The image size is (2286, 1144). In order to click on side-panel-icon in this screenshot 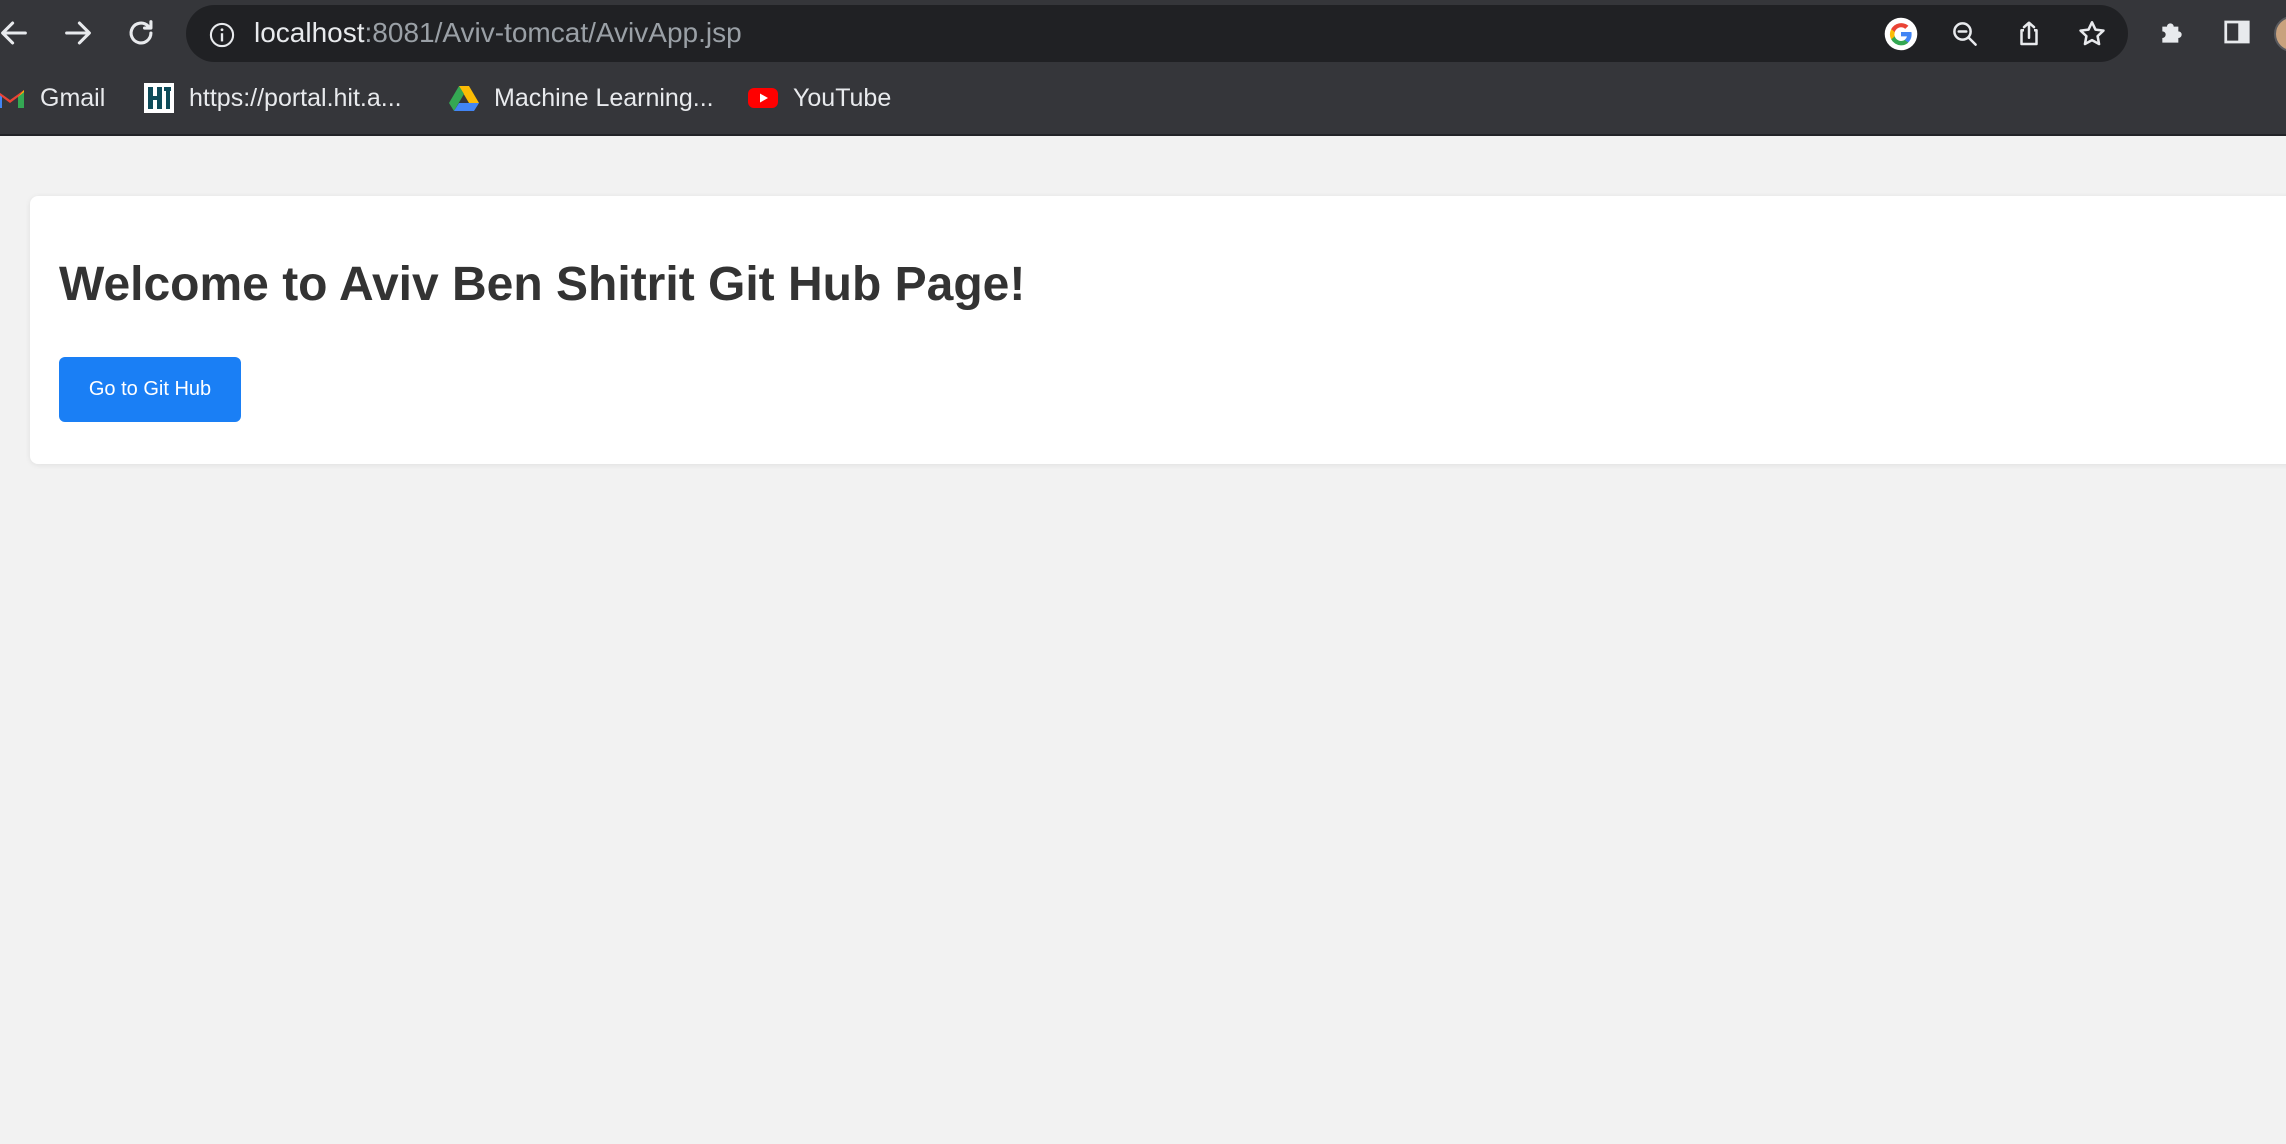, I will do `click(2237, 32)`.